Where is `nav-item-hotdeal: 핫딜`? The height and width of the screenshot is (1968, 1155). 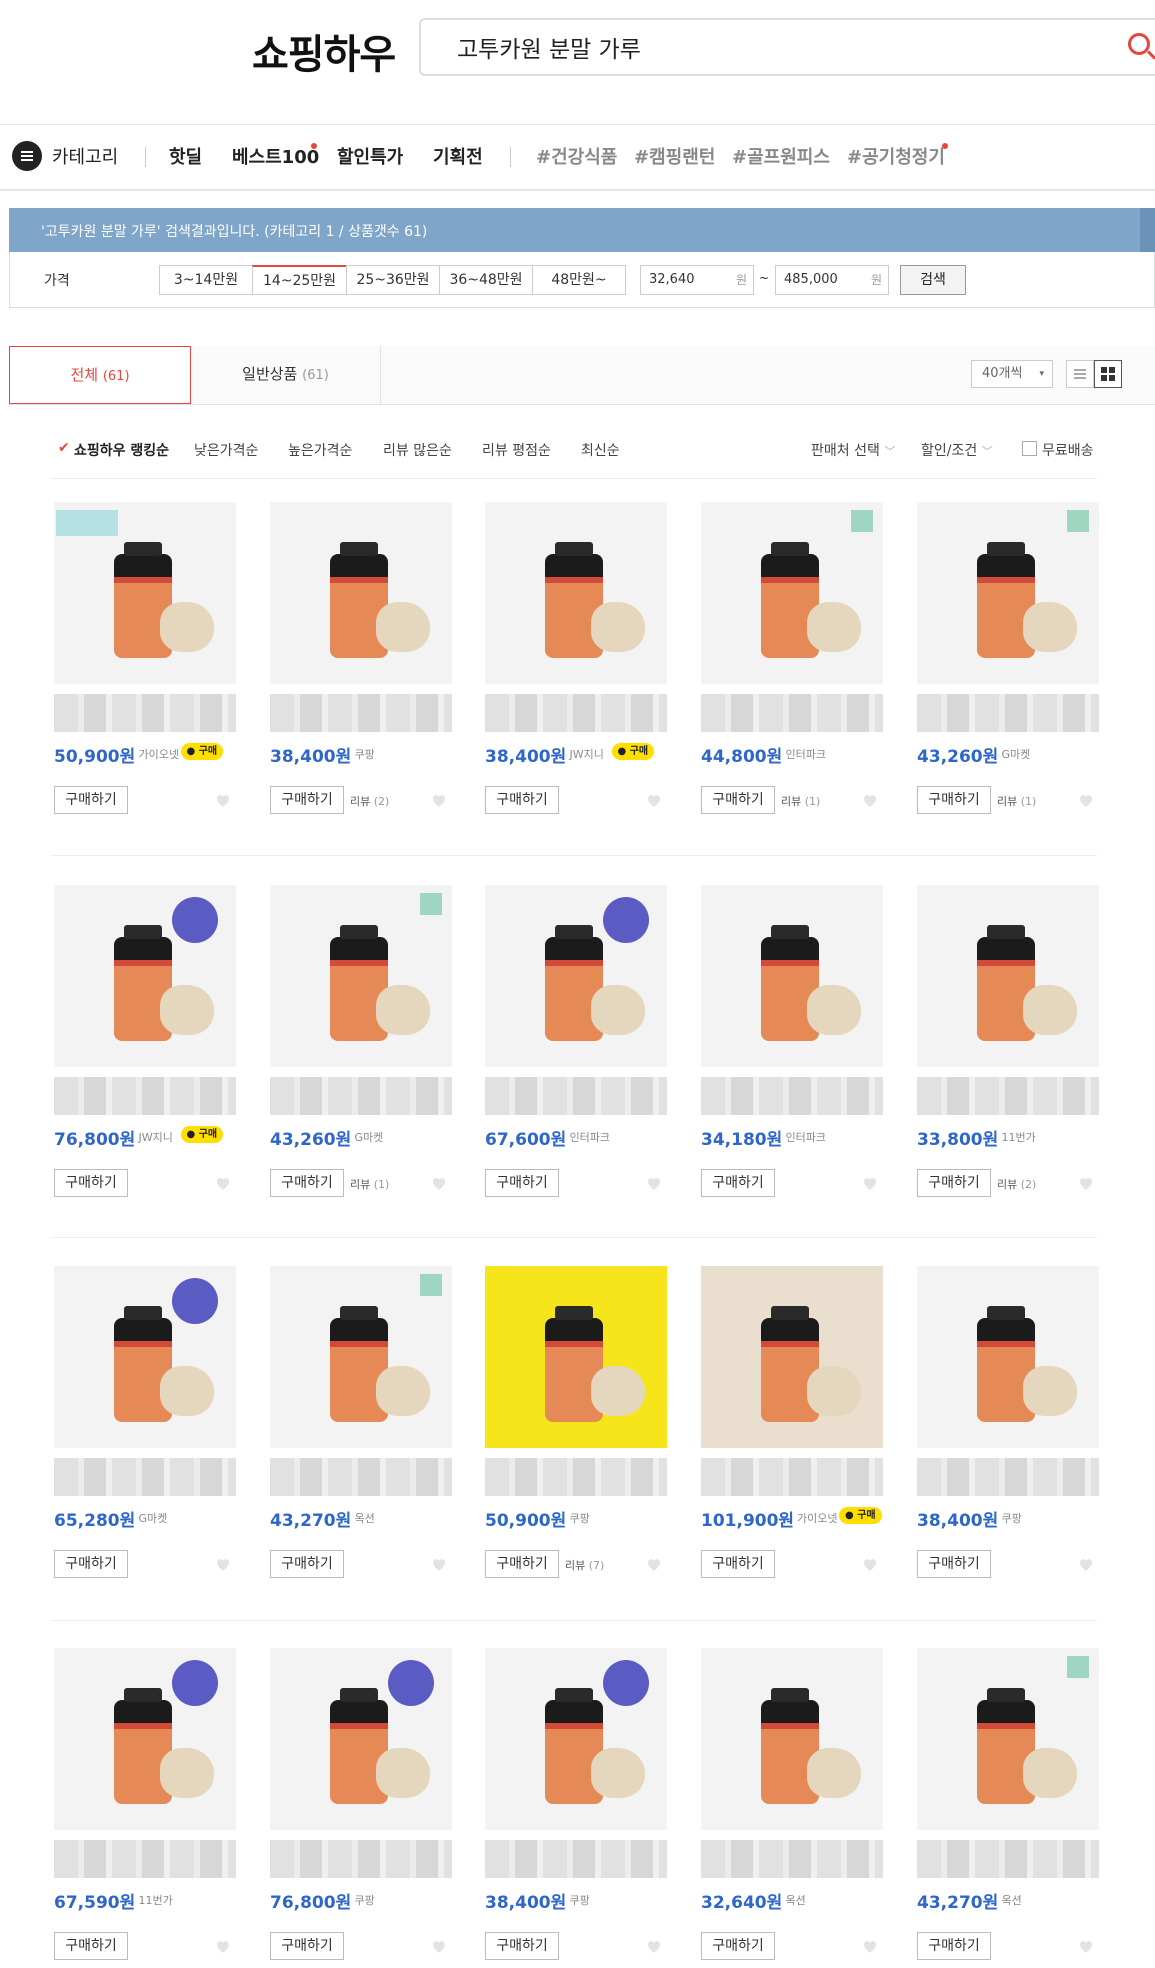
nav-item-hotdeal: 핫딜 is located at coordinates (185, 156).